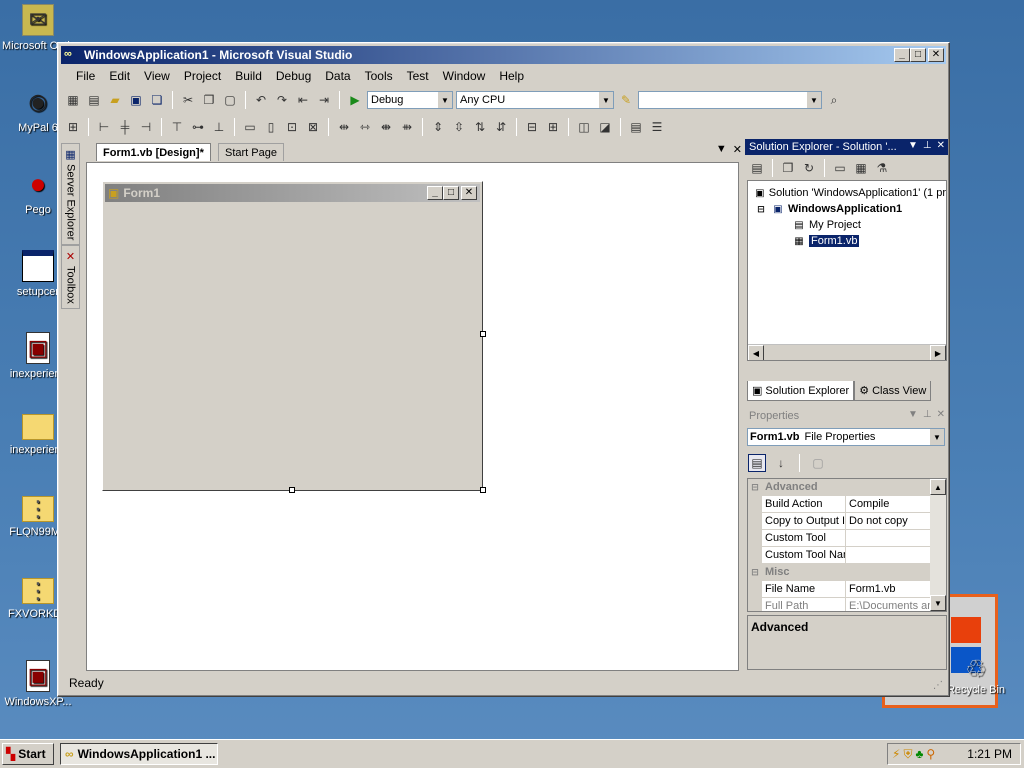 This screenshot has width=1024, height=768. I want to click on align-rights-icon: ⊣, so click(146, 127).